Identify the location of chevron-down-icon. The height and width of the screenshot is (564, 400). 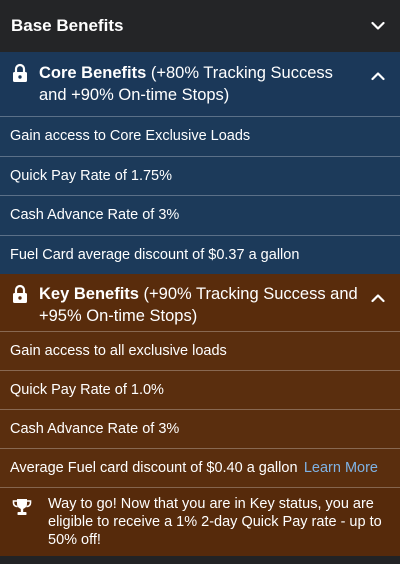
(378, 26).